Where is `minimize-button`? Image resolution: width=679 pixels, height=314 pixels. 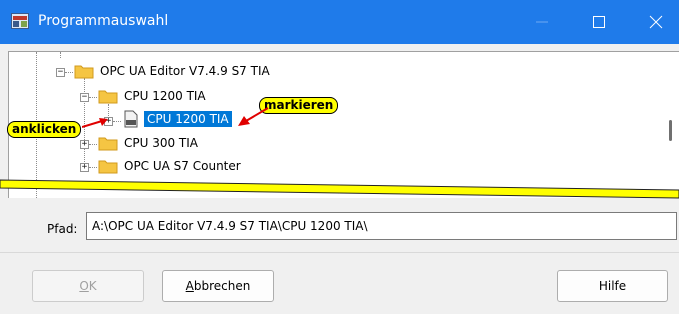 minimize-button is located at coordinates (542, 22).